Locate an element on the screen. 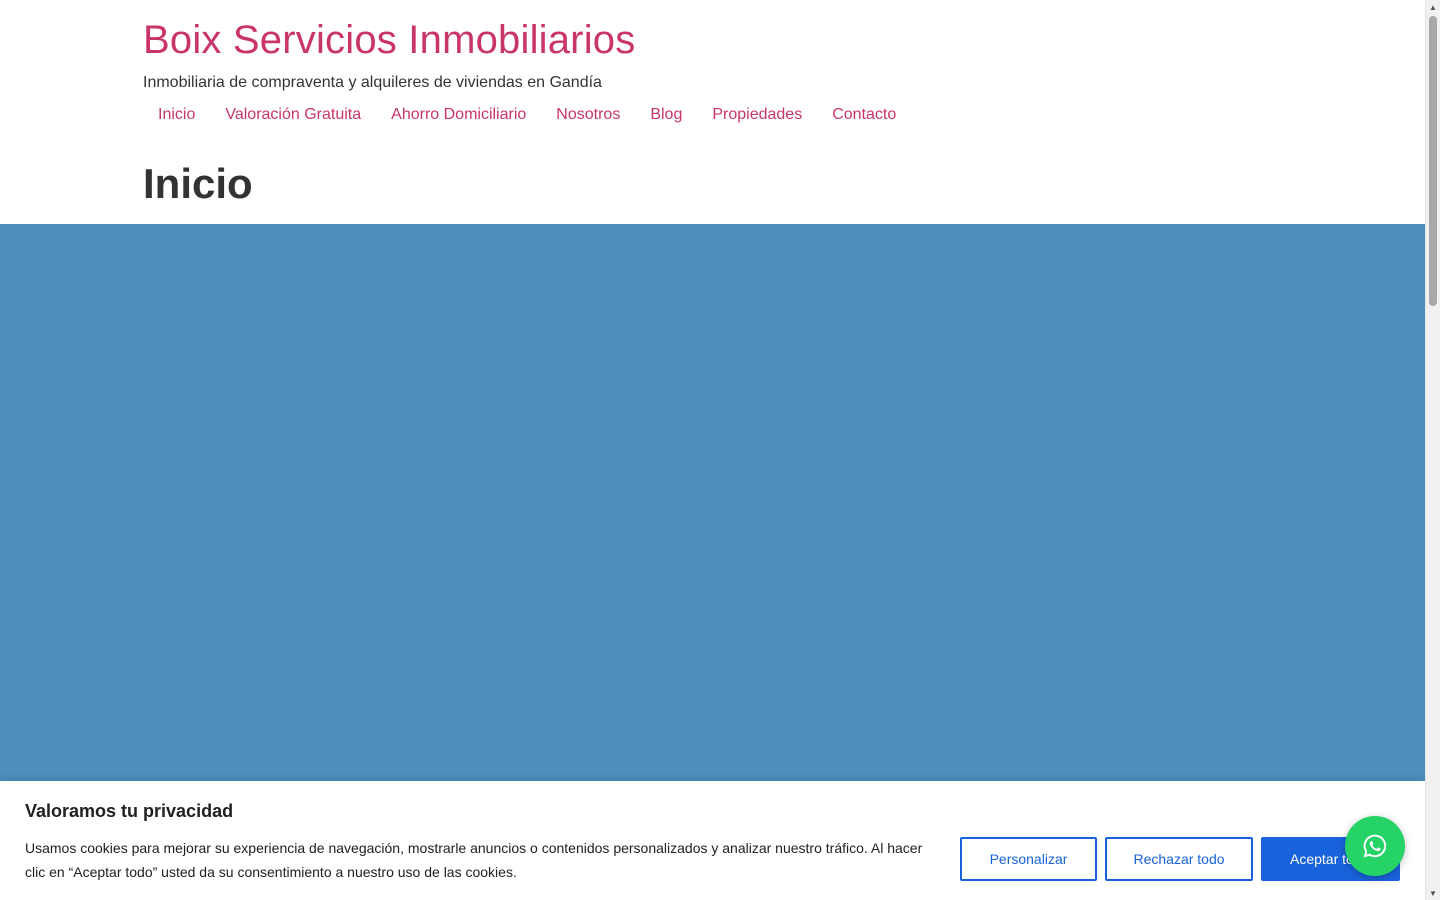 The image size is (1440, 900). nav-item-inicio: Inicio is located at coordinates (176, 115).